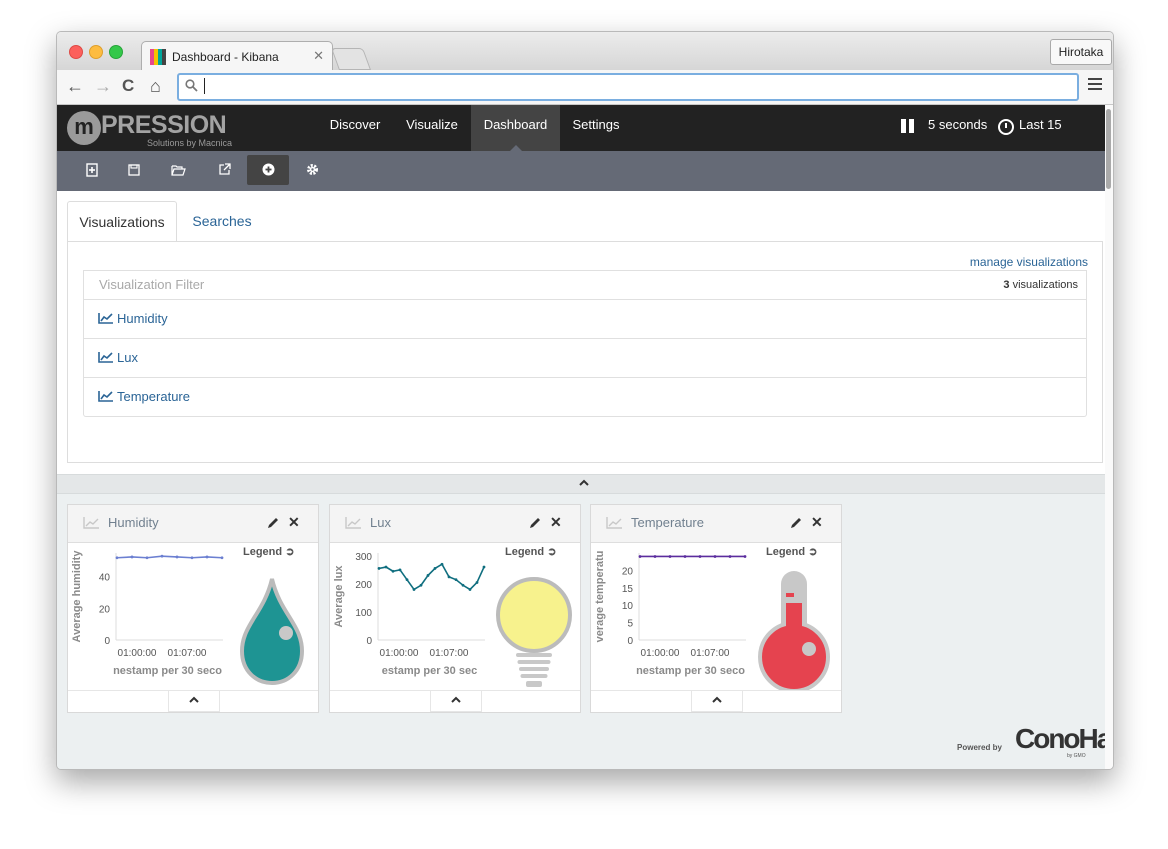 This screenshot has width=1168, height=849. Describe the element at coordinates (153, 396) in the screenshot. I see `list-item-label: Temperature` at that location.